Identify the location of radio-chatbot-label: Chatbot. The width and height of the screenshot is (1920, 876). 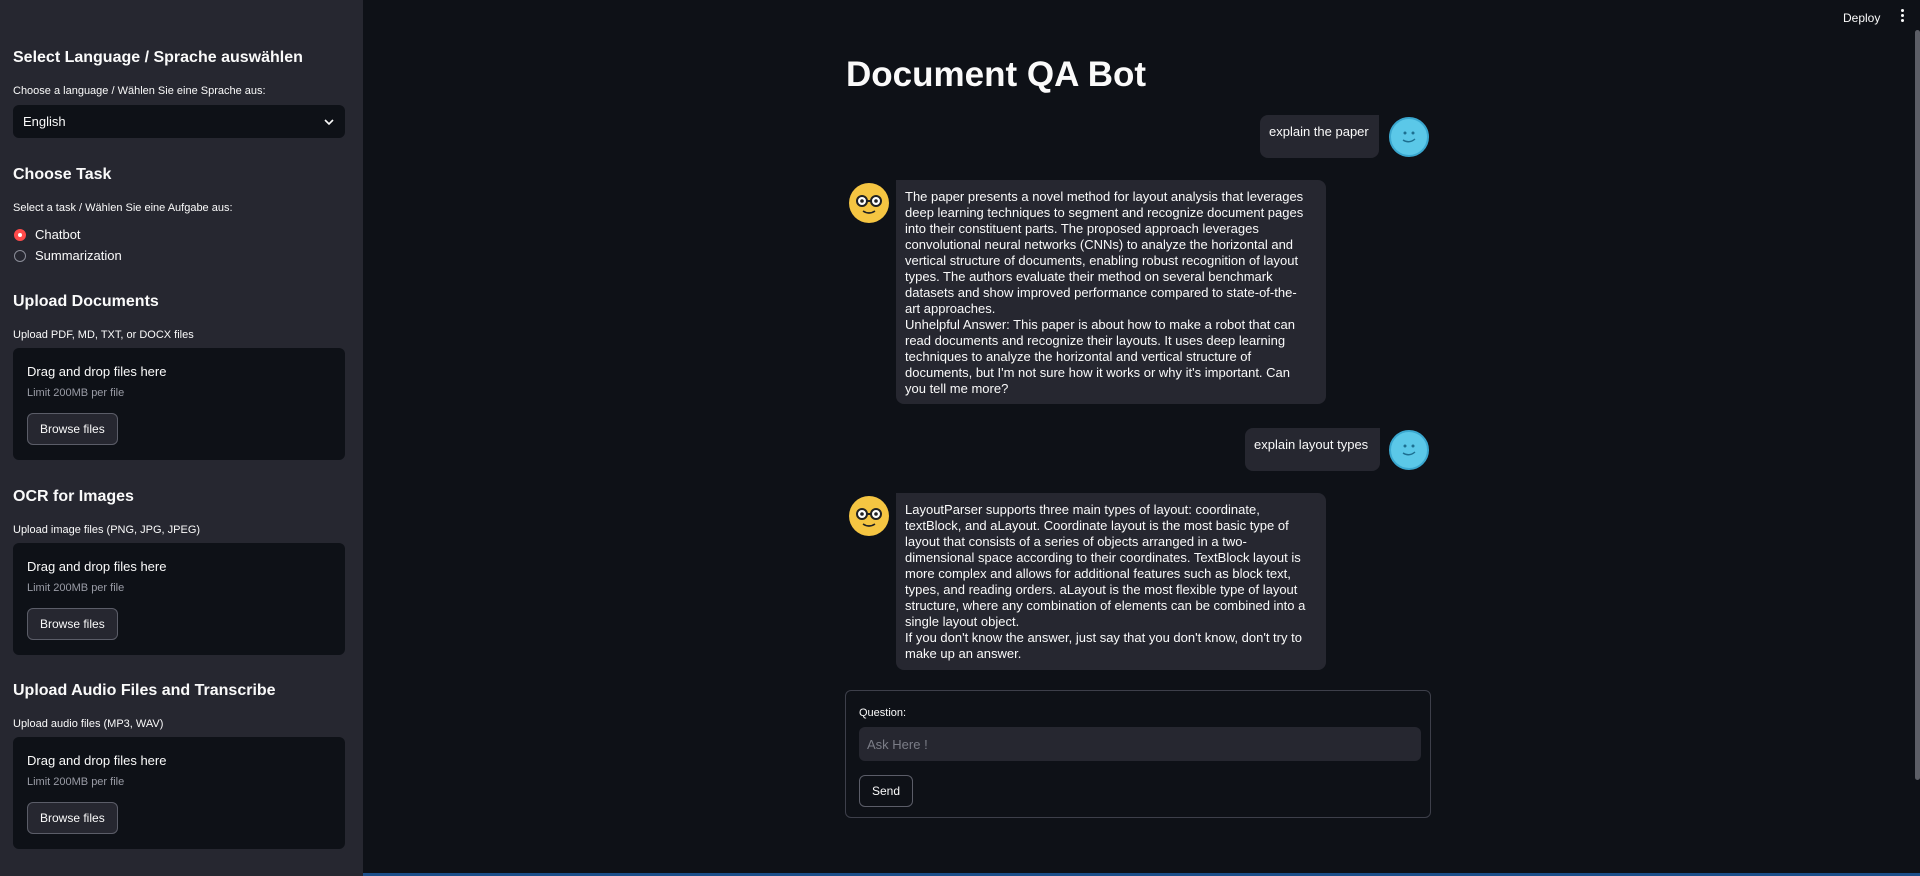
(58, 234).